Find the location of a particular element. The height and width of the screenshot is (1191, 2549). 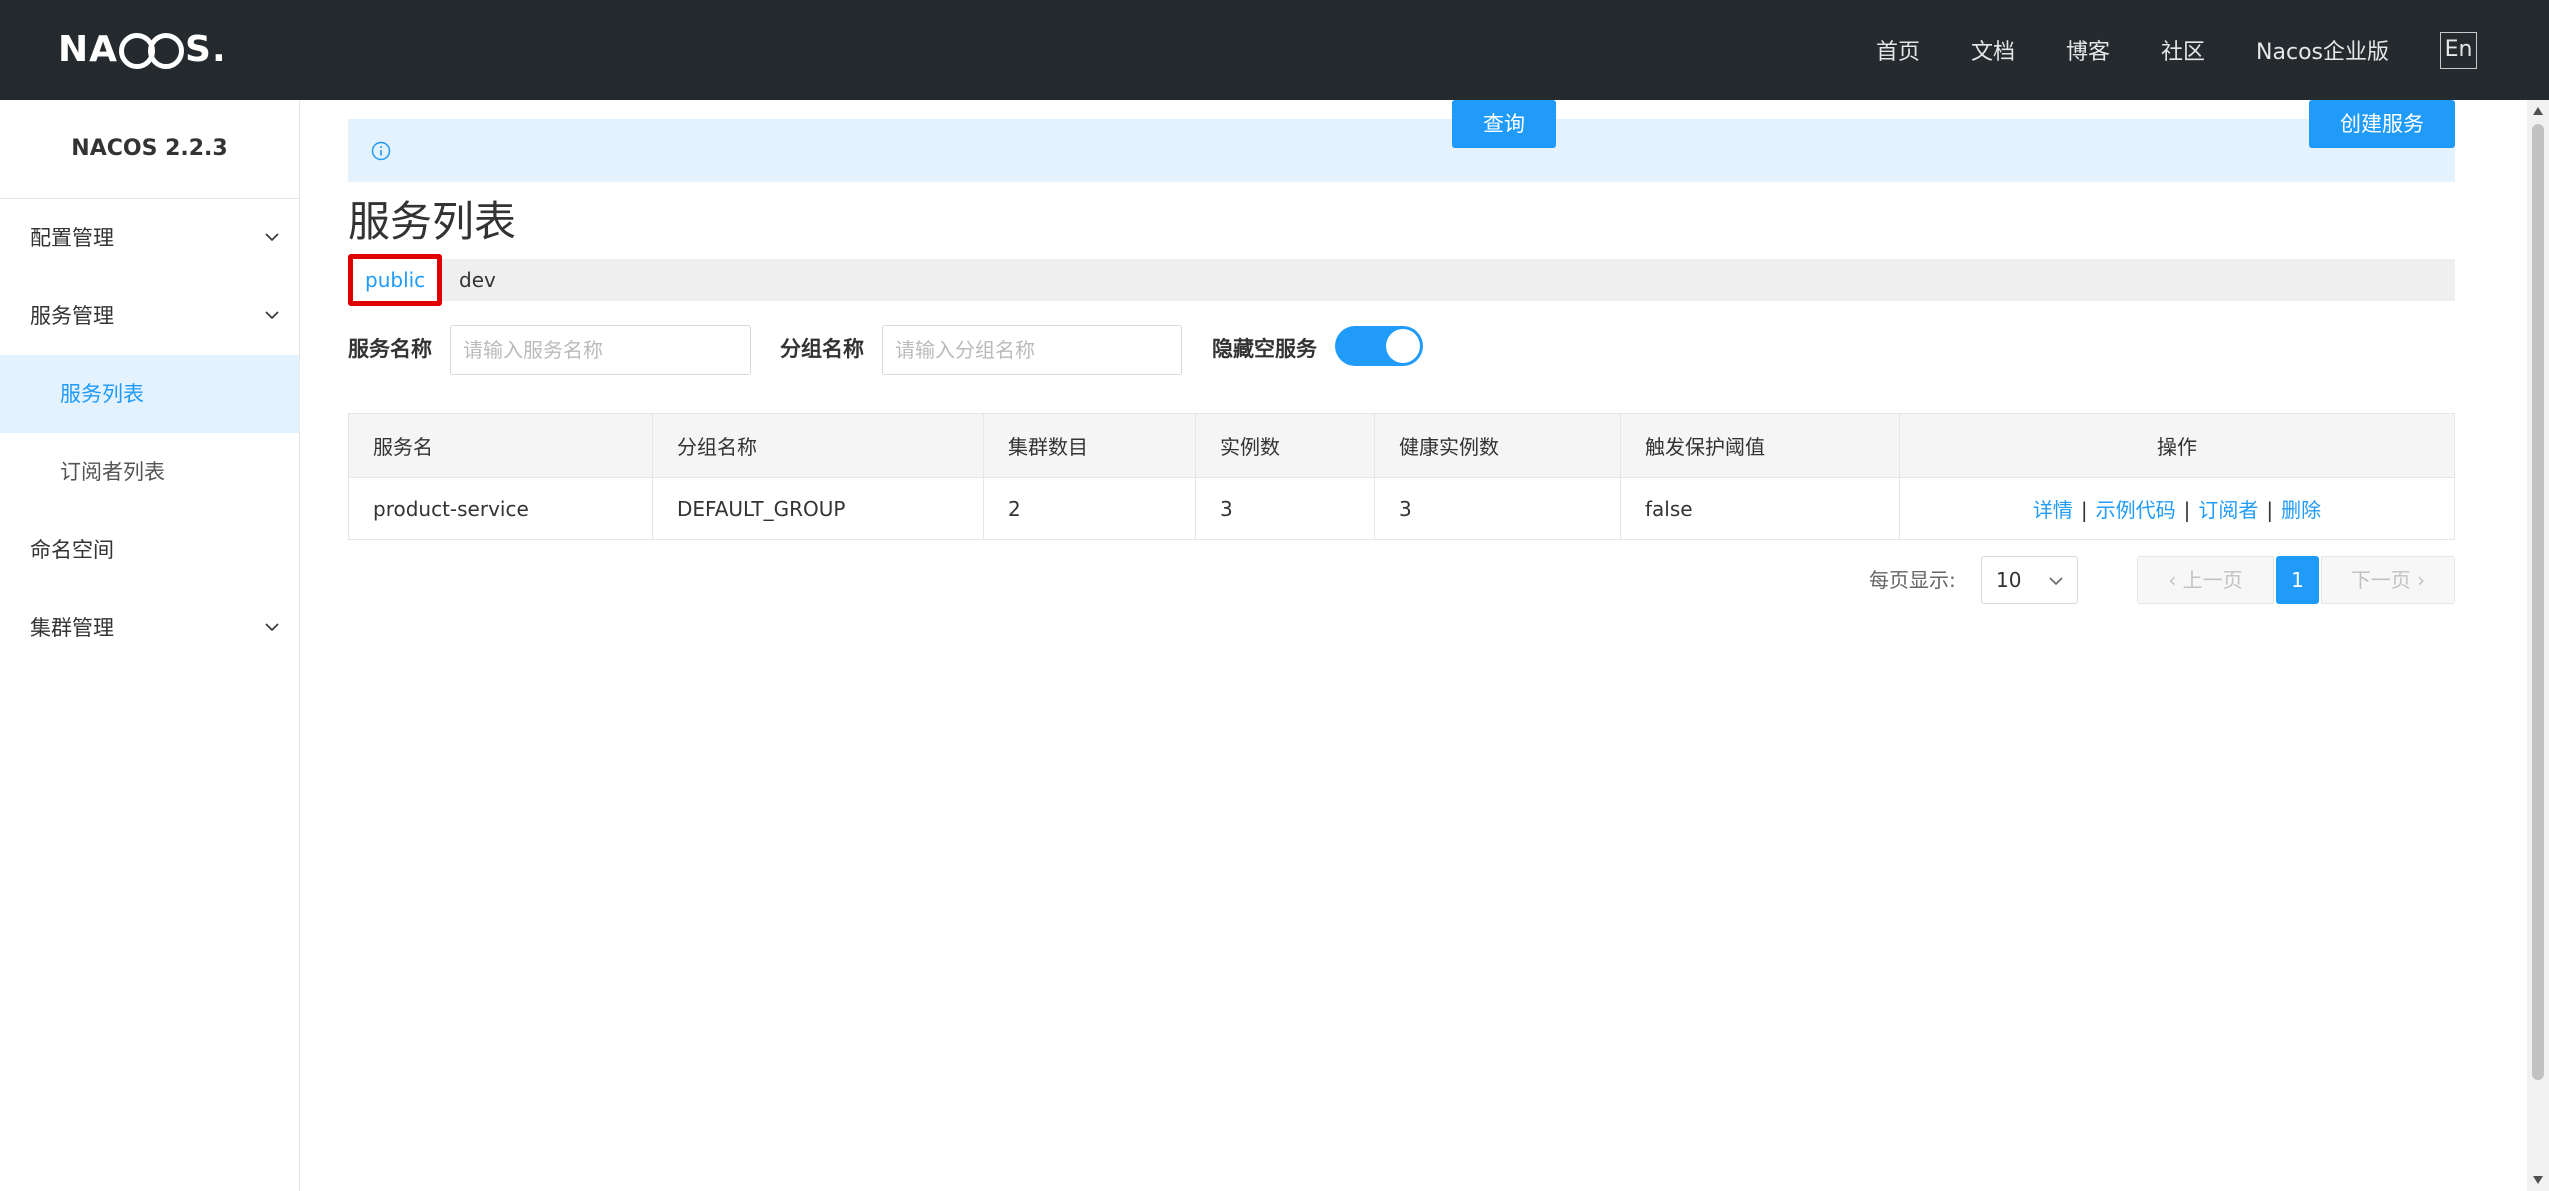

nav-home: 首页 is located at coordinates (1898, 50).